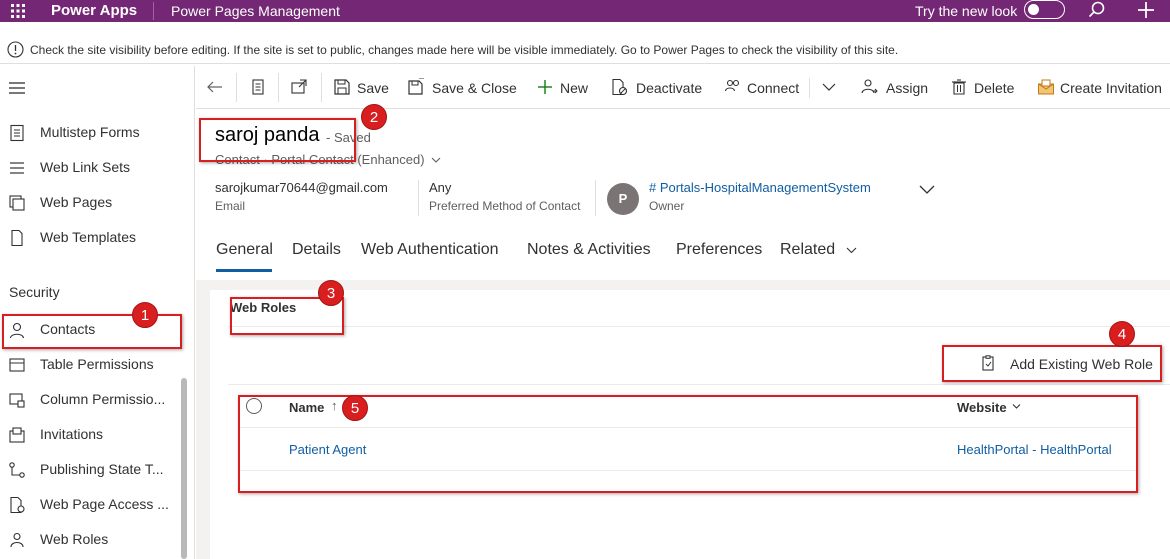  I want to click on site-name: Power Pages Management, so click(255, 11).